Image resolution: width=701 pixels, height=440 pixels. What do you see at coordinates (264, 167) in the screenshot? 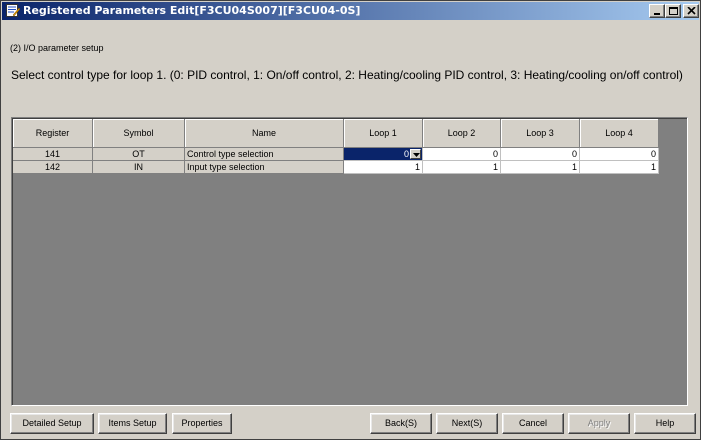
I see `name-cell: Input type selection` at bounding box center [264, 167].